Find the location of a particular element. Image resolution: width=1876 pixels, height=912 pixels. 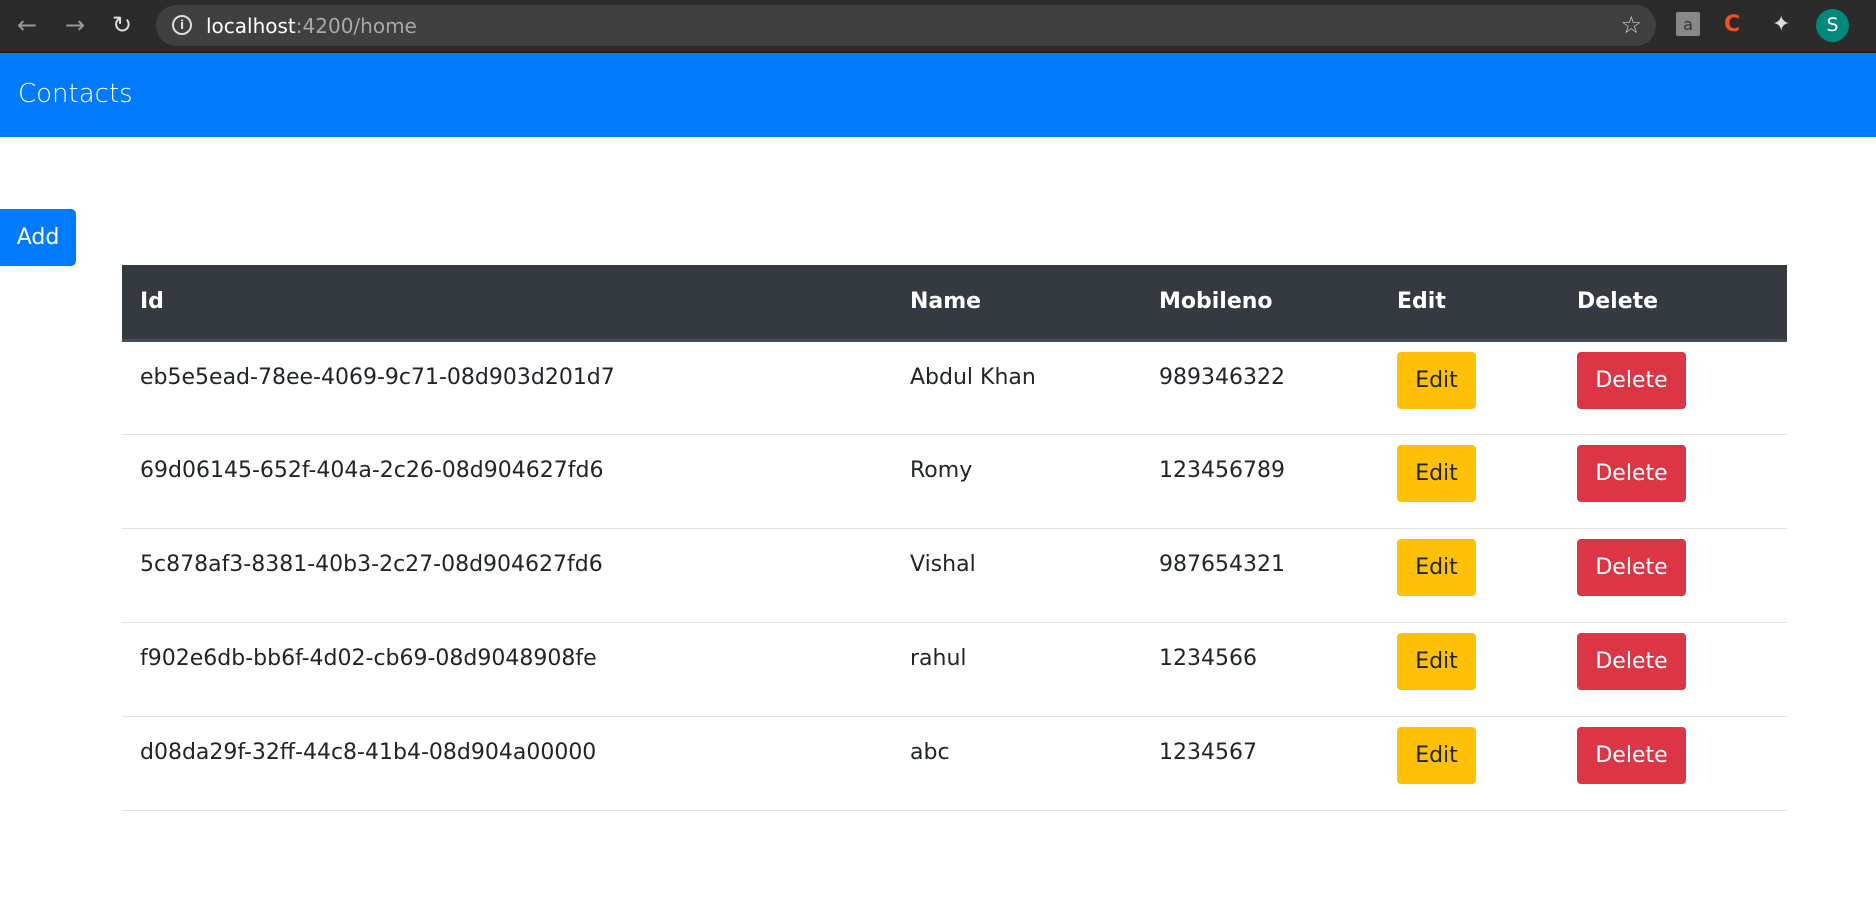

address-bar: i localhost:4200/home ☆ is located at coordinates (906, 25).